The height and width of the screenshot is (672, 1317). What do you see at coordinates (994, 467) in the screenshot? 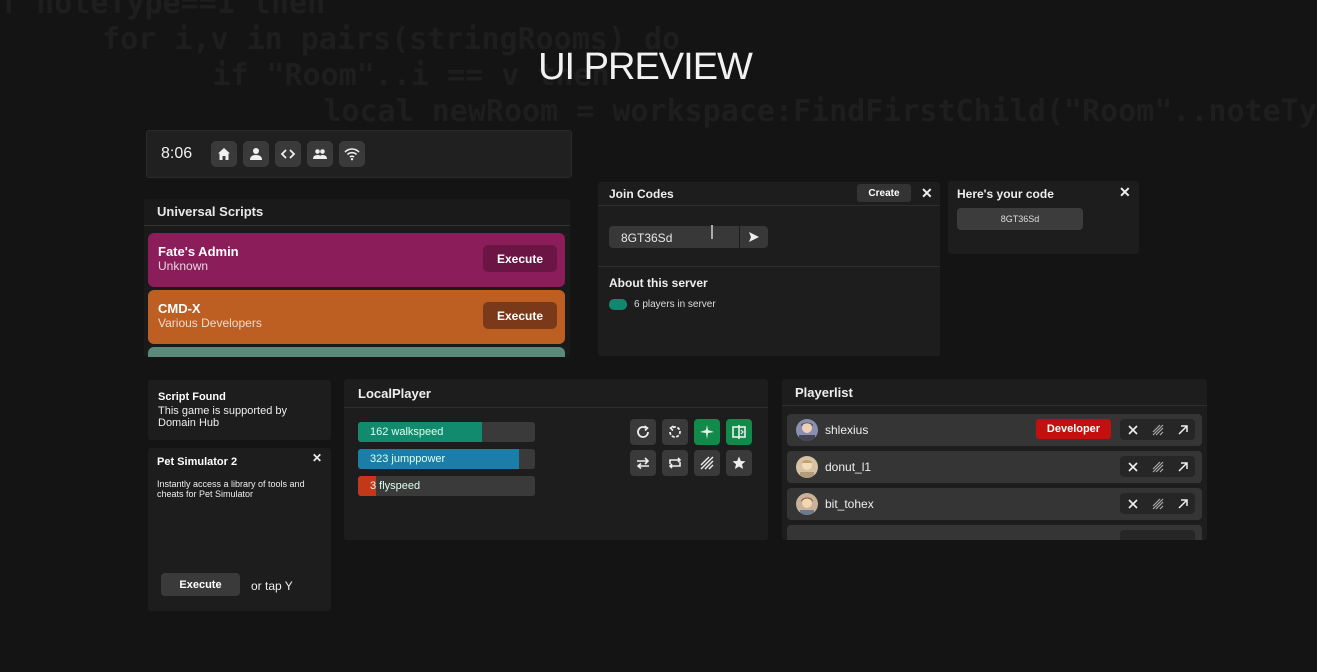
I see `player-row: donut_l1` at bounding box center [994, 467].